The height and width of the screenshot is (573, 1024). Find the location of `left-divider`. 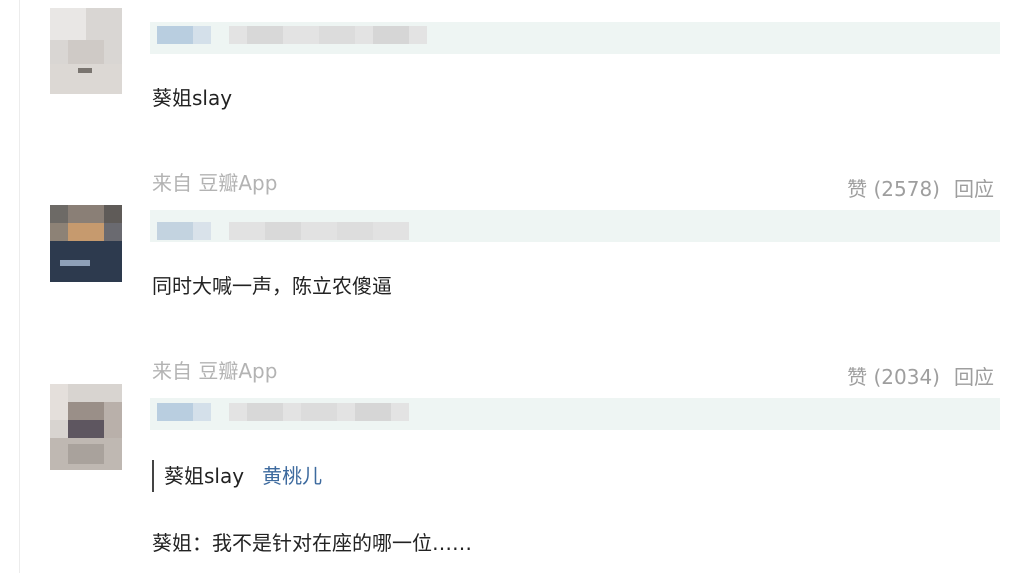

left-divider is located at coordinates (19, 286).